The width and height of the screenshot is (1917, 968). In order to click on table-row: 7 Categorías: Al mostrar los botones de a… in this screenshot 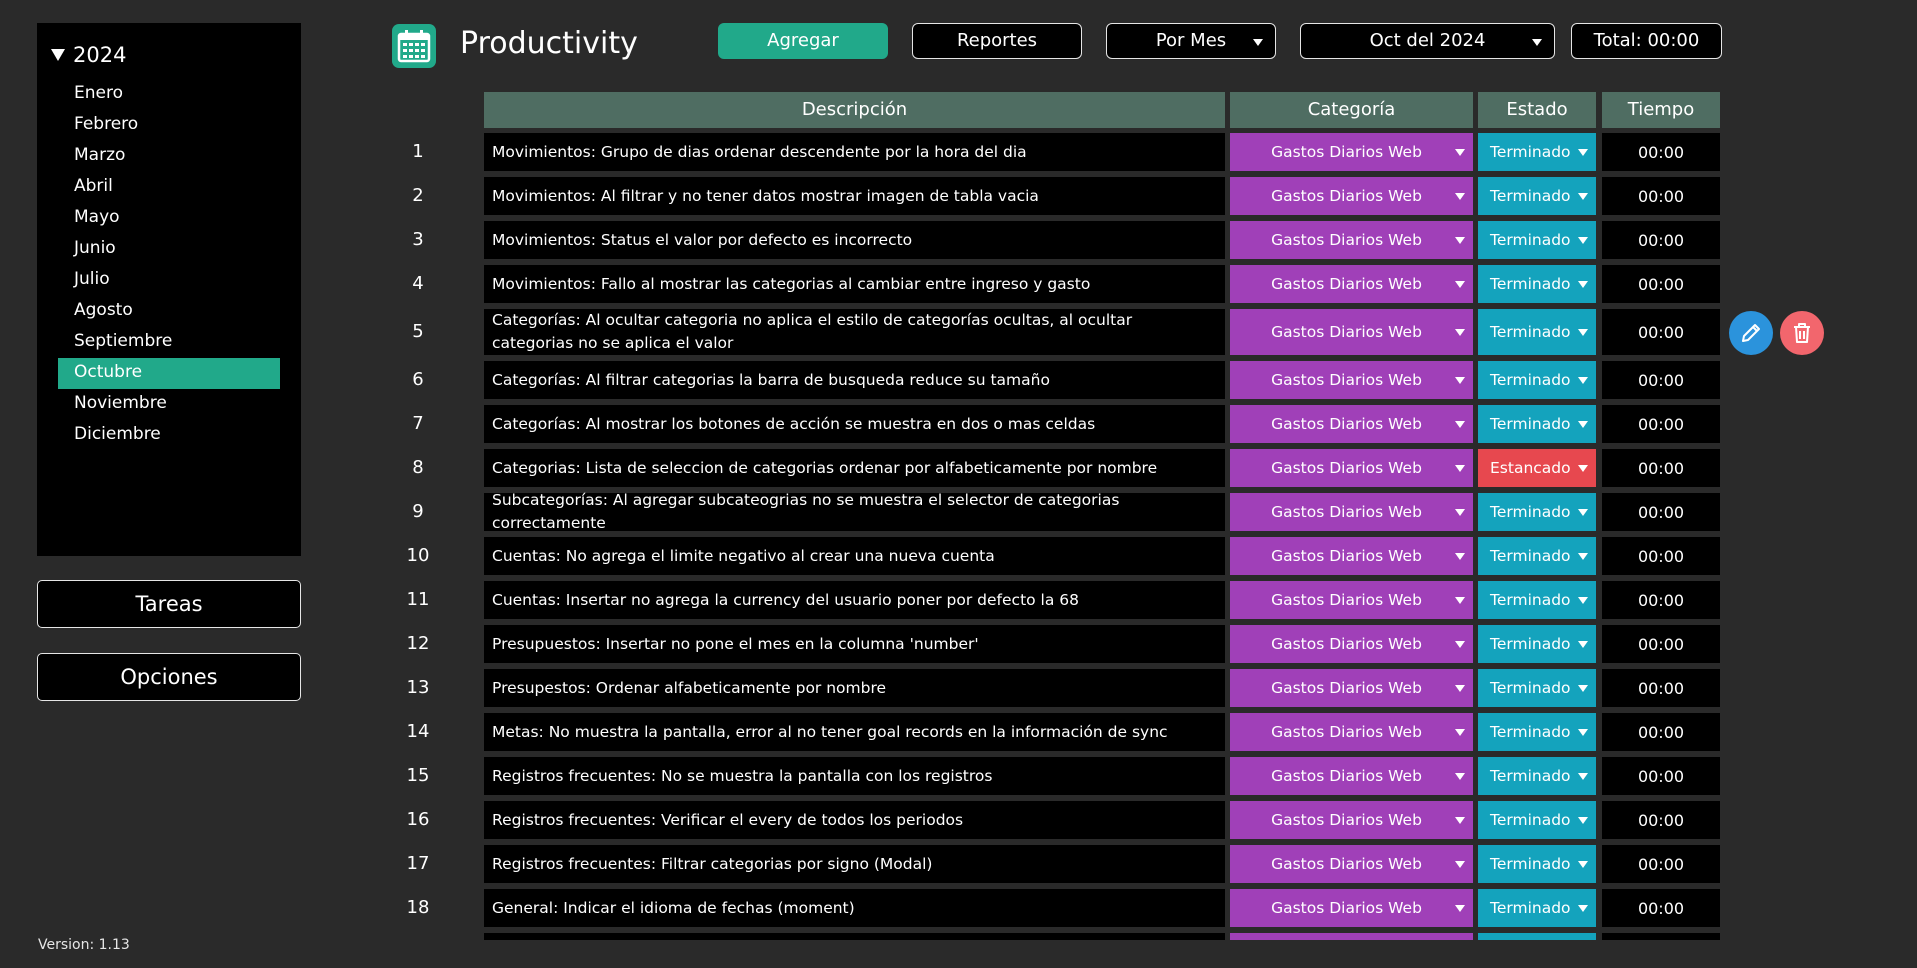, I will do `click(958, 425)`.